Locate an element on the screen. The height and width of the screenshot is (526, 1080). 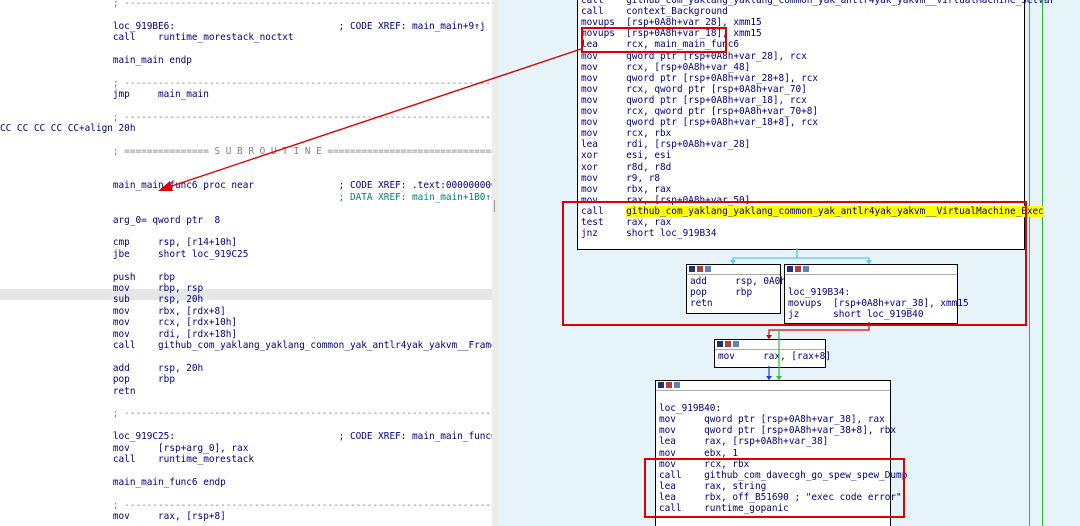
listing-line: jmp main_main is located at coordinates (104, 94).